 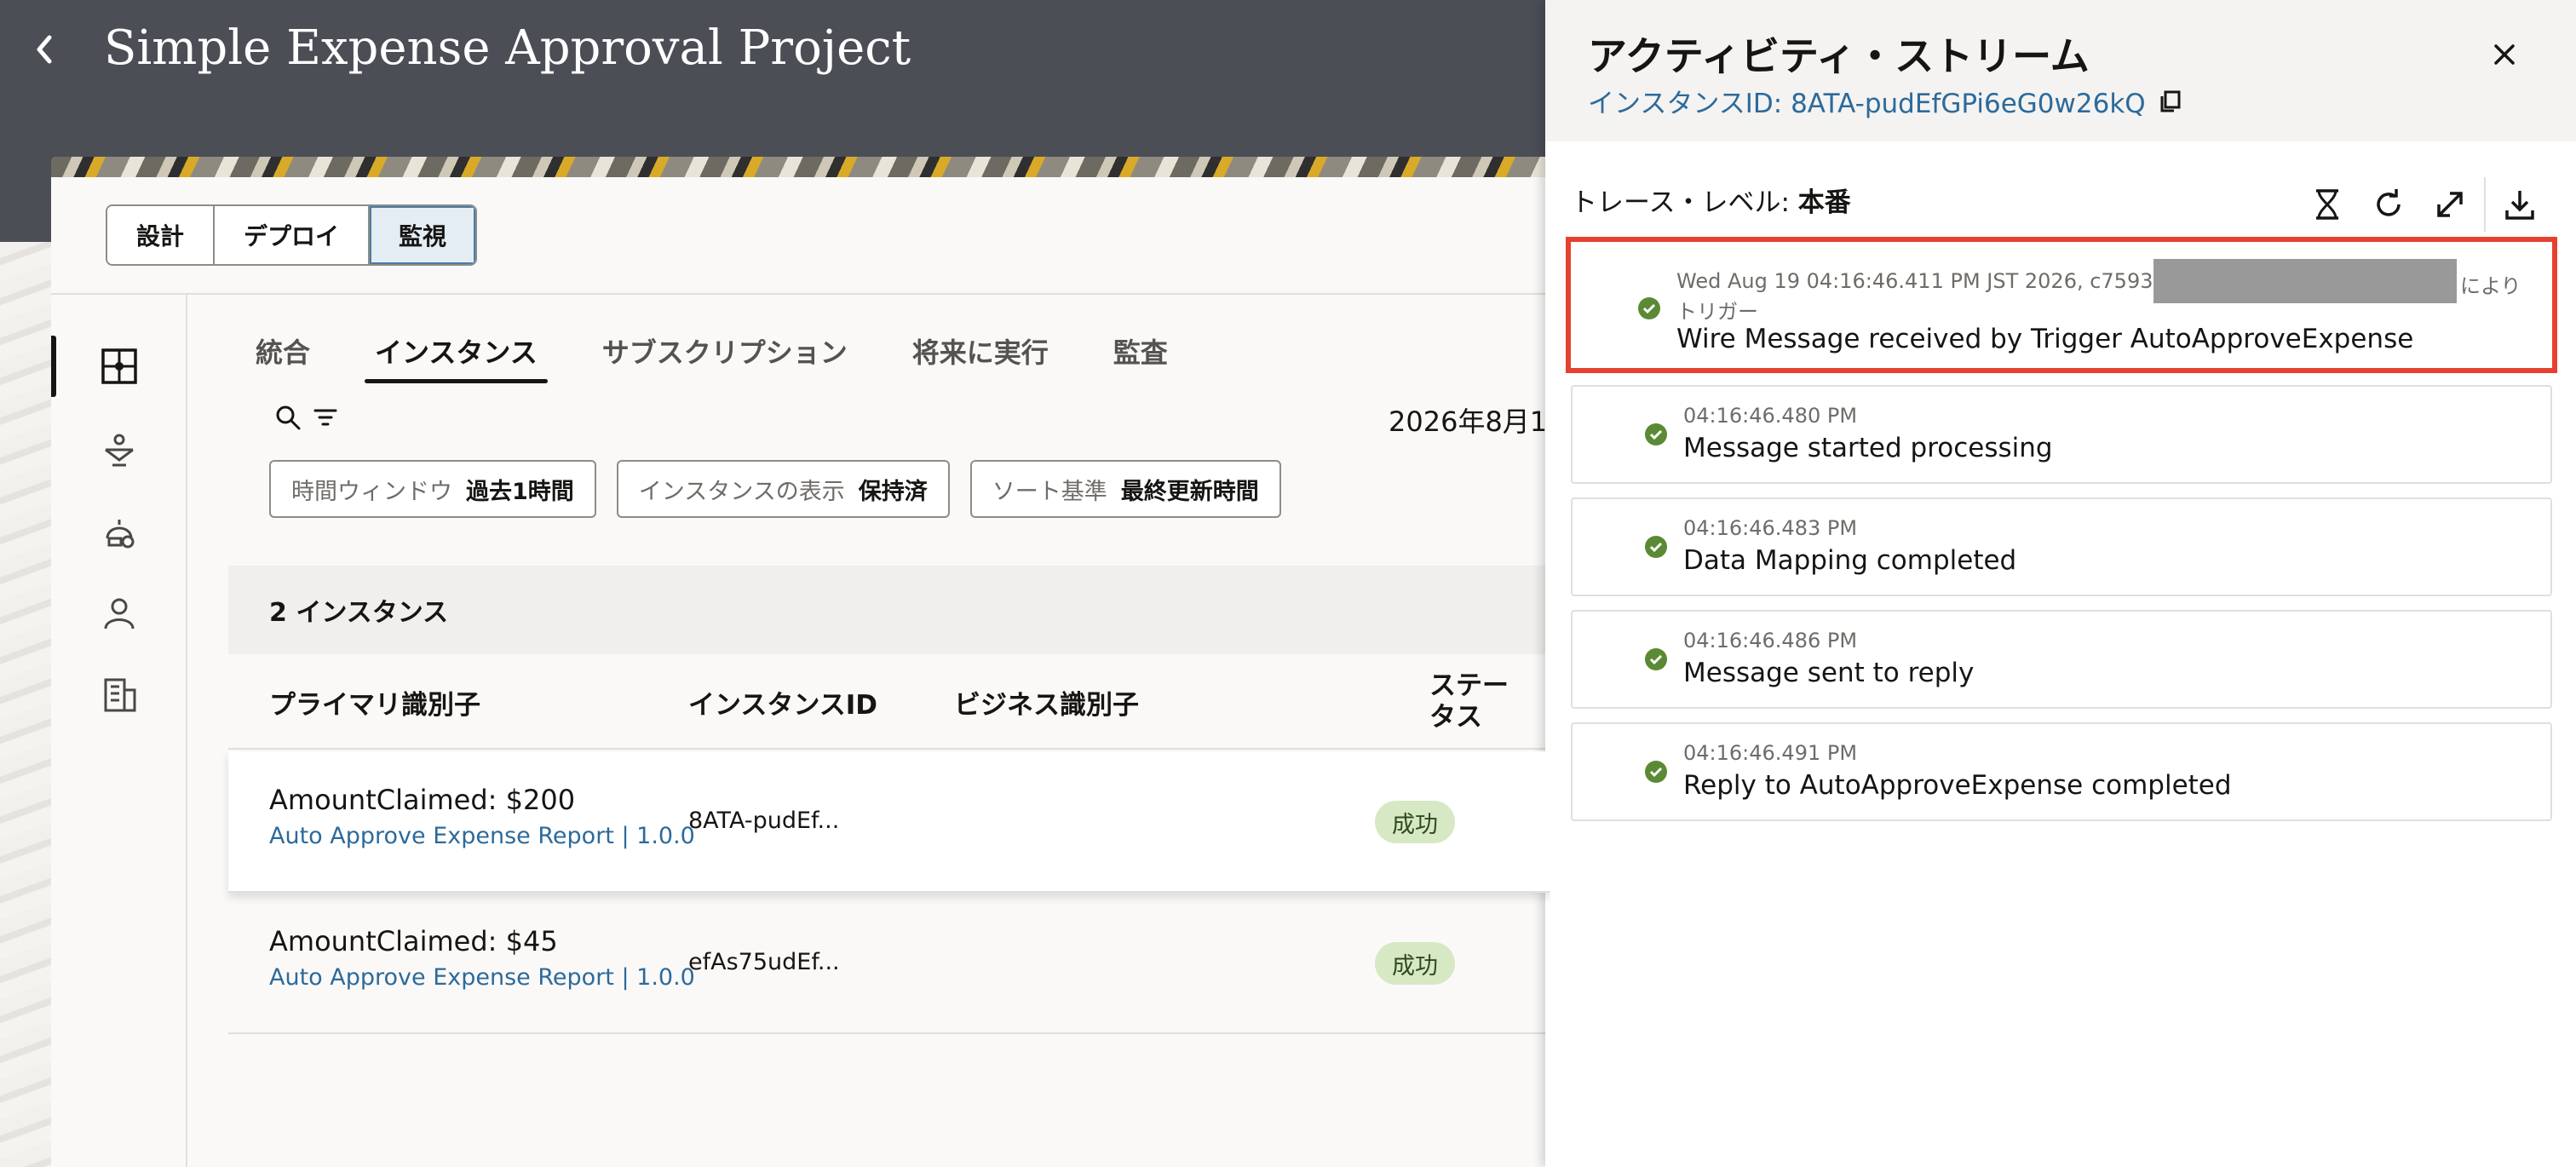 What do you see at coordinates (1141, 351) in the screenshot?
I see `tab-audit: 監査` at bounding box center [1141, 351].